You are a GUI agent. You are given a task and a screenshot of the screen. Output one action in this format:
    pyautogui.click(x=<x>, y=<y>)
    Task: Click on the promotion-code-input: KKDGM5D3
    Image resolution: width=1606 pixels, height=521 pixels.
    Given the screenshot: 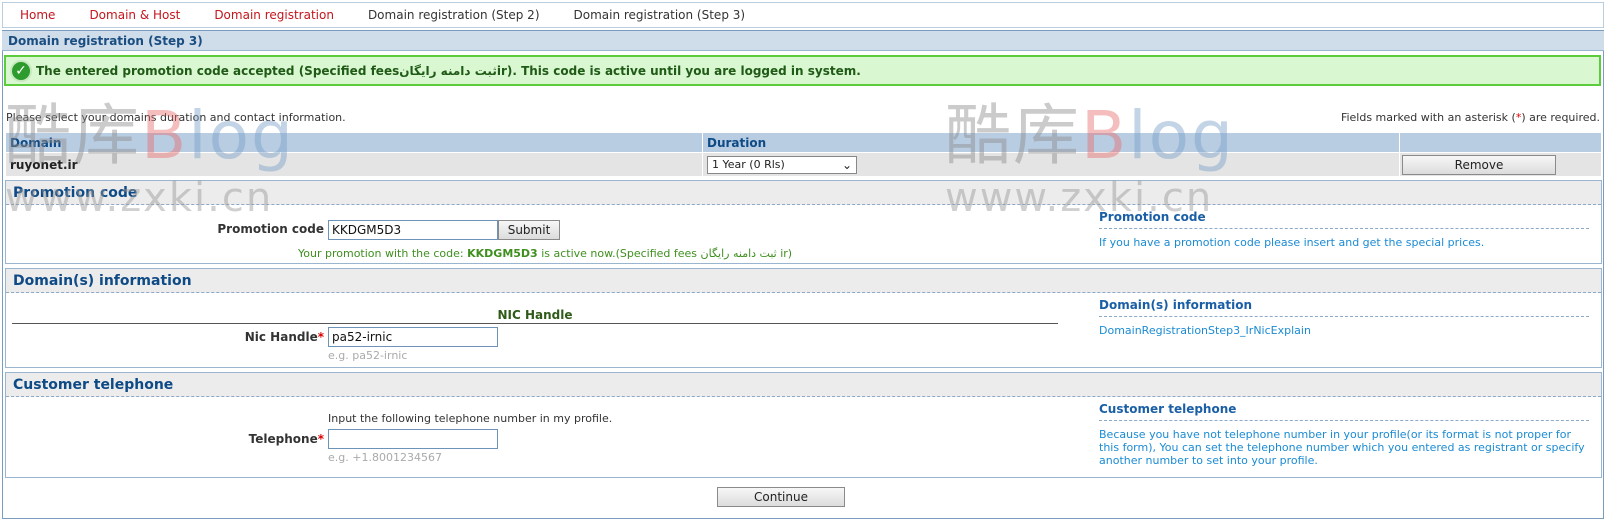 What is the action you would take?
    pyautogui.click(x=413, y=230)
    